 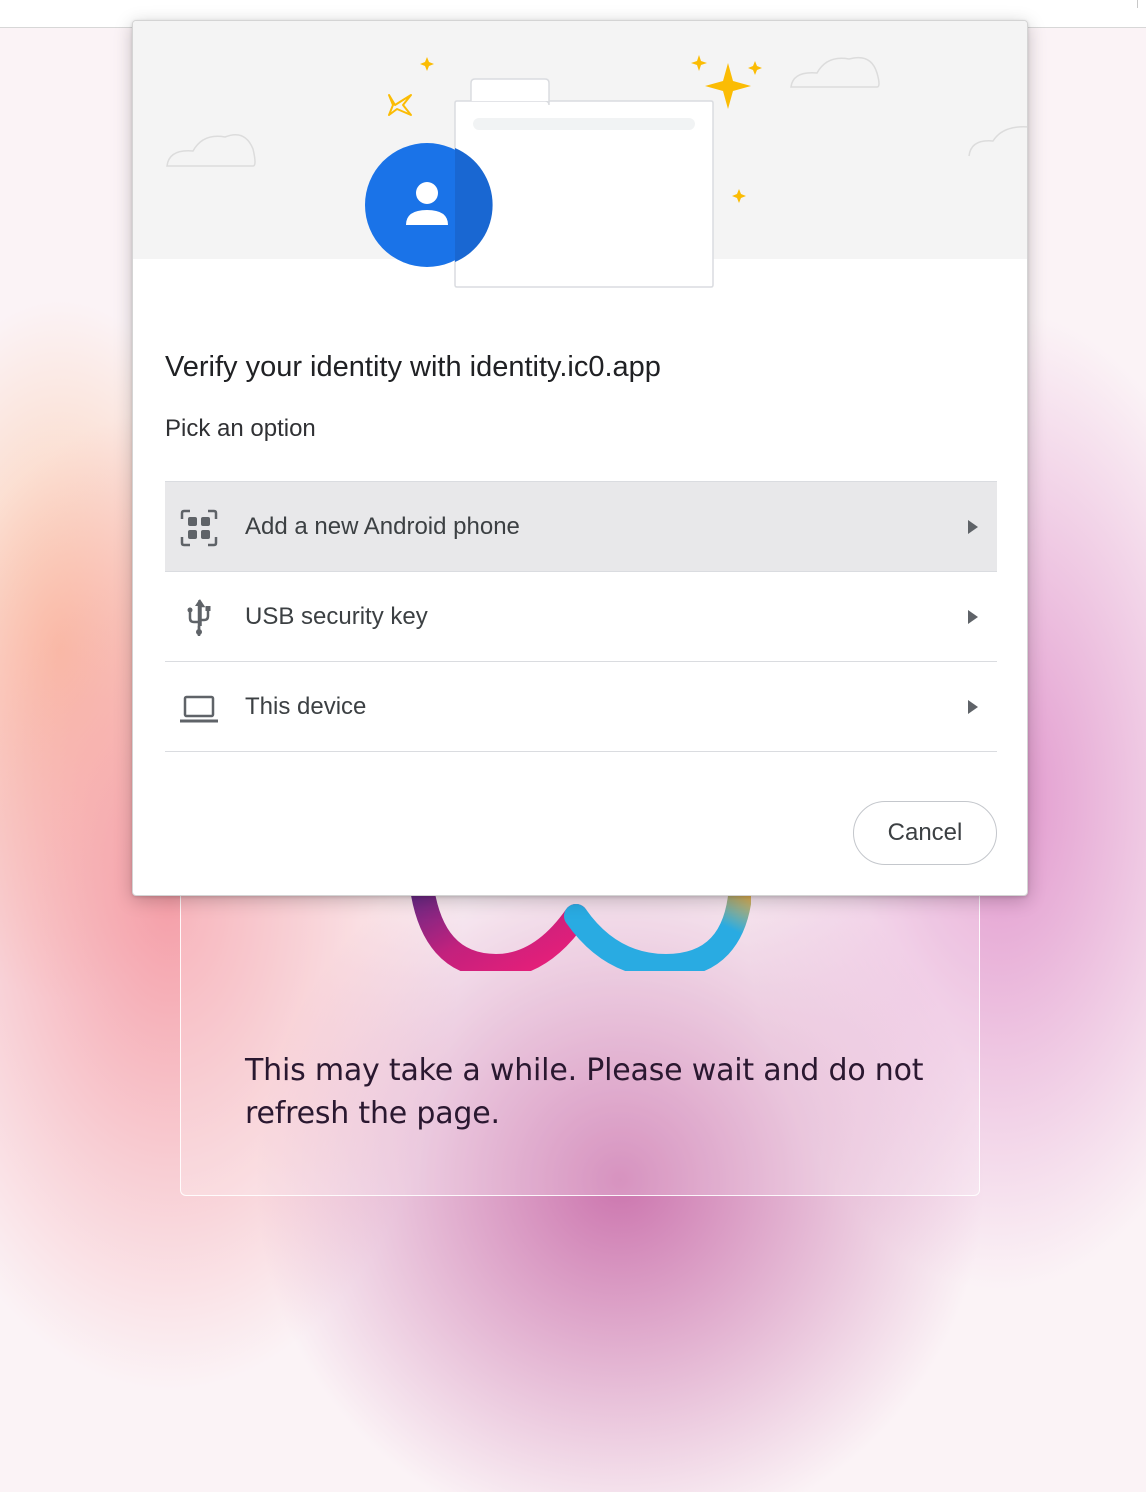 I want to click on option-list: Add a new Android phone USB security key, so click(x=581, y=616).